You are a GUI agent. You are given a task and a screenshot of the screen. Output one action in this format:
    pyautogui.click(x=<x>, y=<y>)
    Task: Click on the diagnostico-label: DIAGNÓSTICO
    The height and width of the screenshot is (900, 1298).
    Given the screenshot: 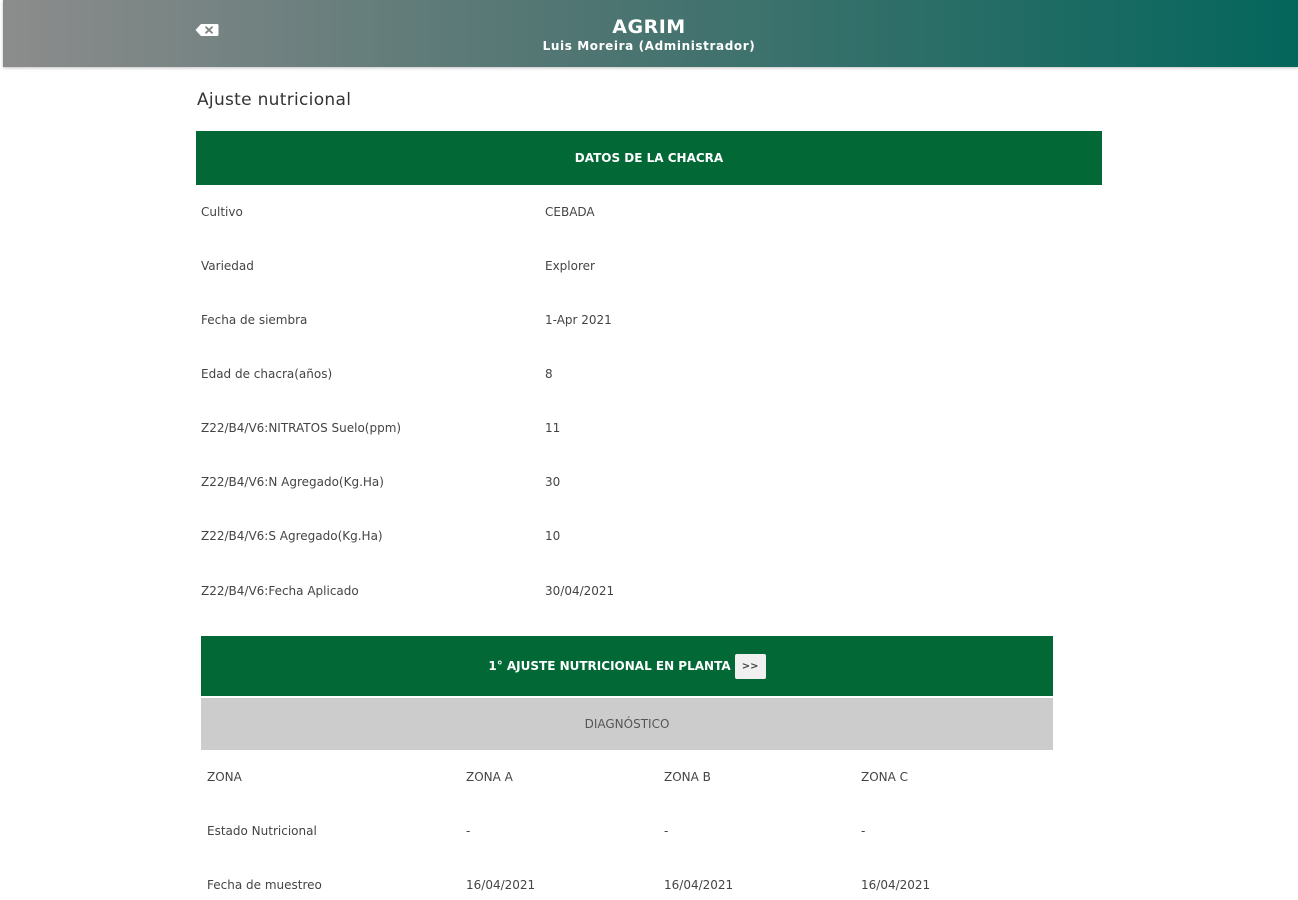 What is the action you would take?
    pyautogui.click(x=627, y=724)
    